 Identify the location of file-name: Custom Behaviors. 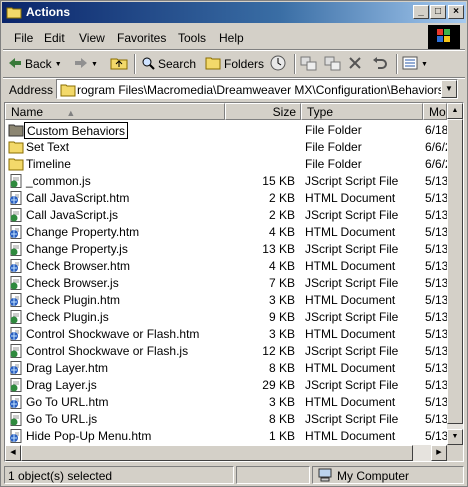
(76, 131).